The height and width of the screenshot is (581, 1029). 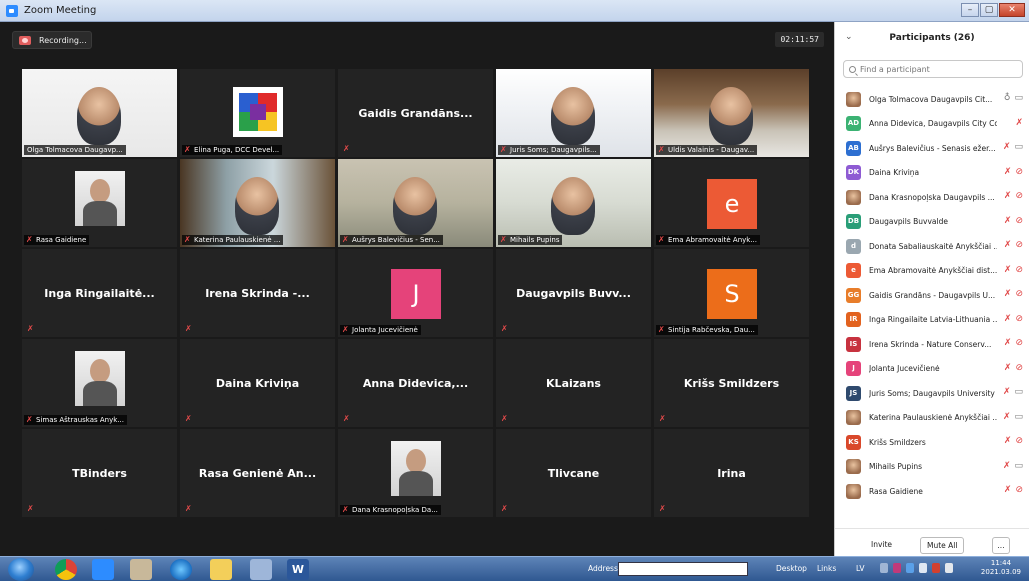 I want to click on participant-row: e Ema Abramovaitė Anykščiai dist... ✗ ⊘, so click(x=932, y=271).